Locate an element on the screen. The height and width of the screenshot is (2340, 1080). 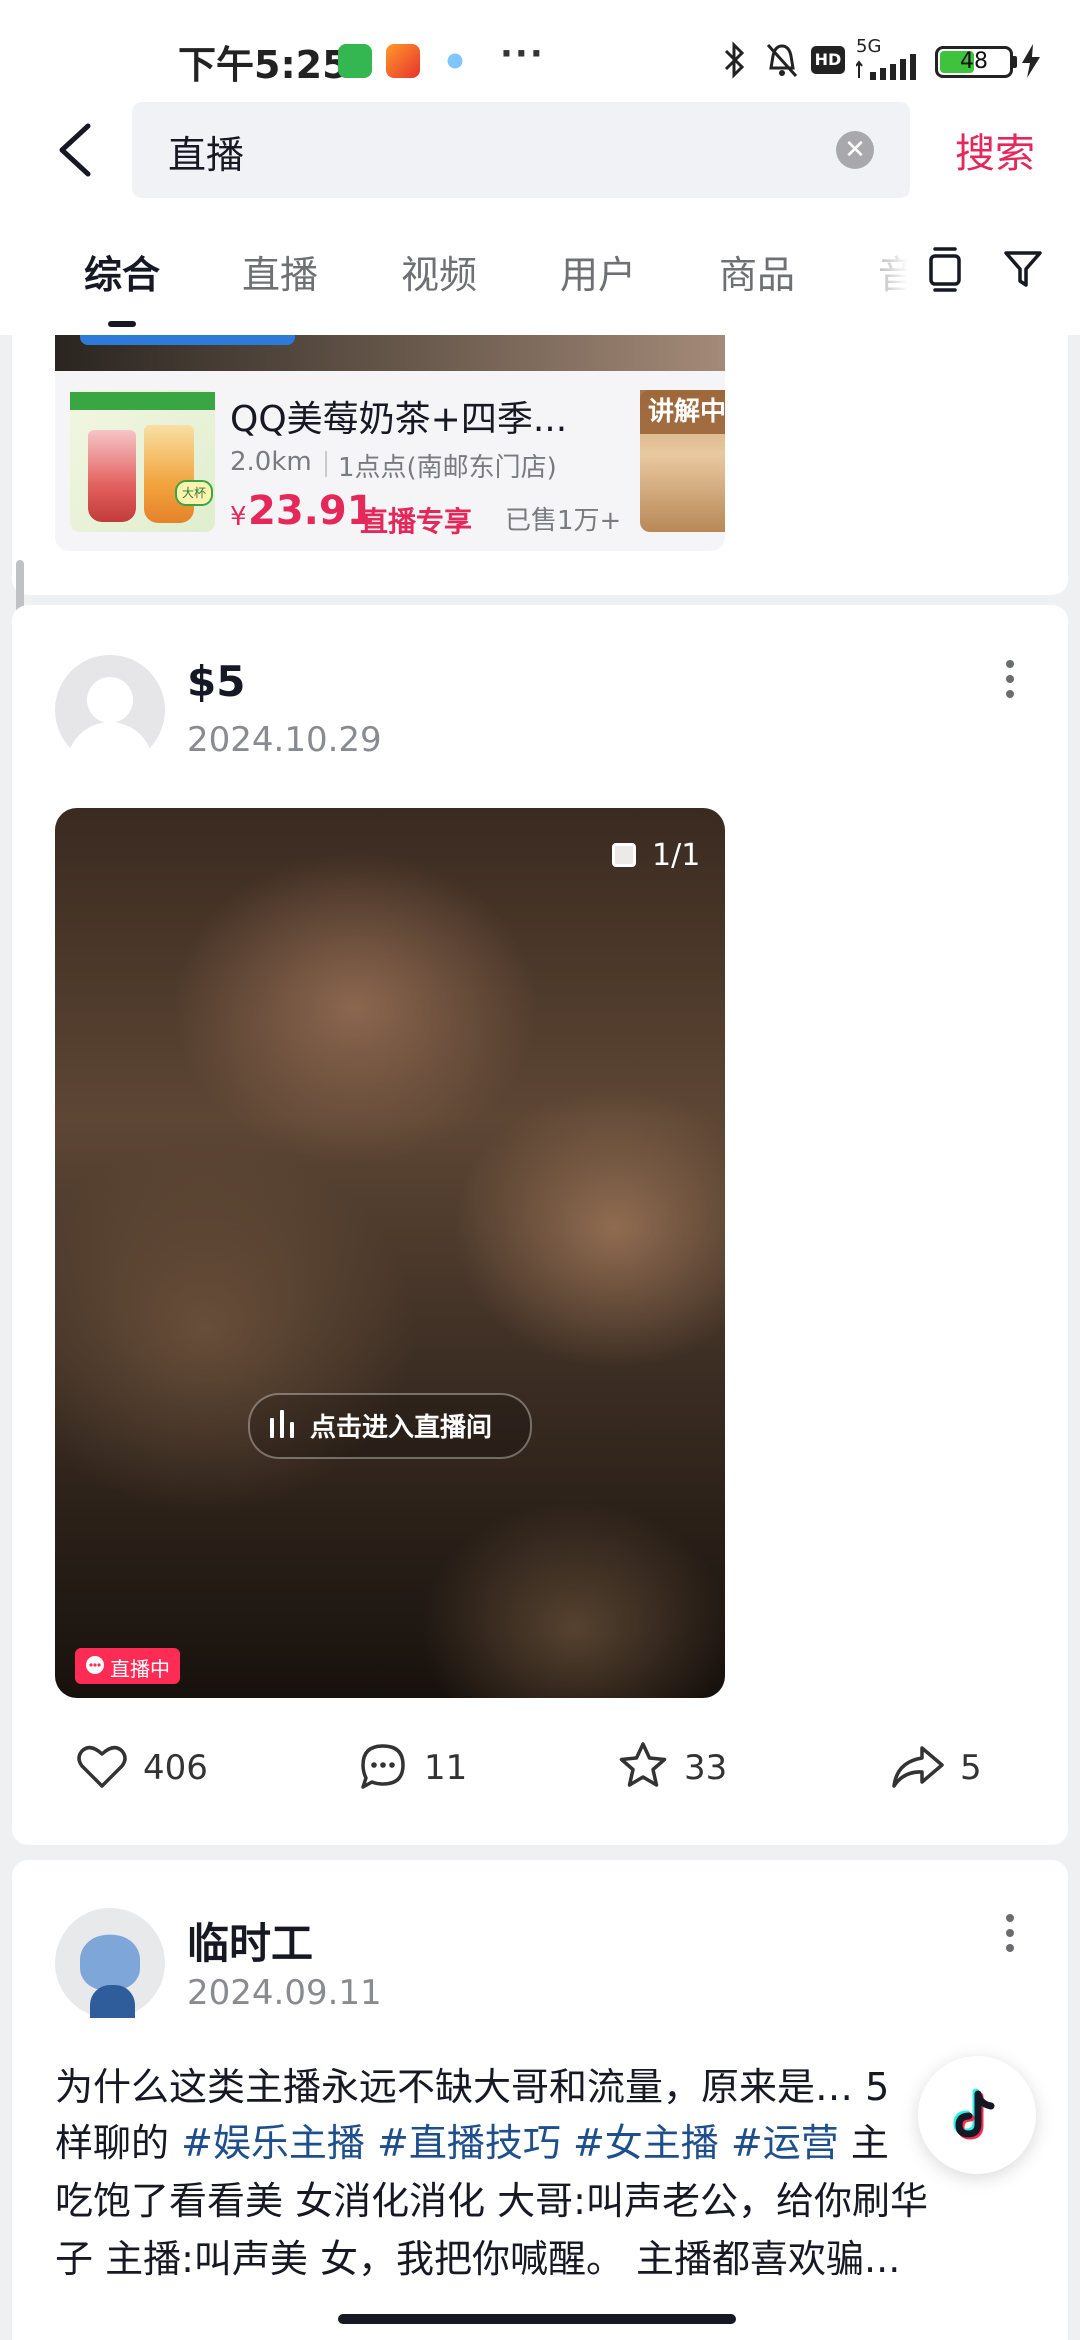
hd-call-icon: HD is located at coordinates (828, 60).